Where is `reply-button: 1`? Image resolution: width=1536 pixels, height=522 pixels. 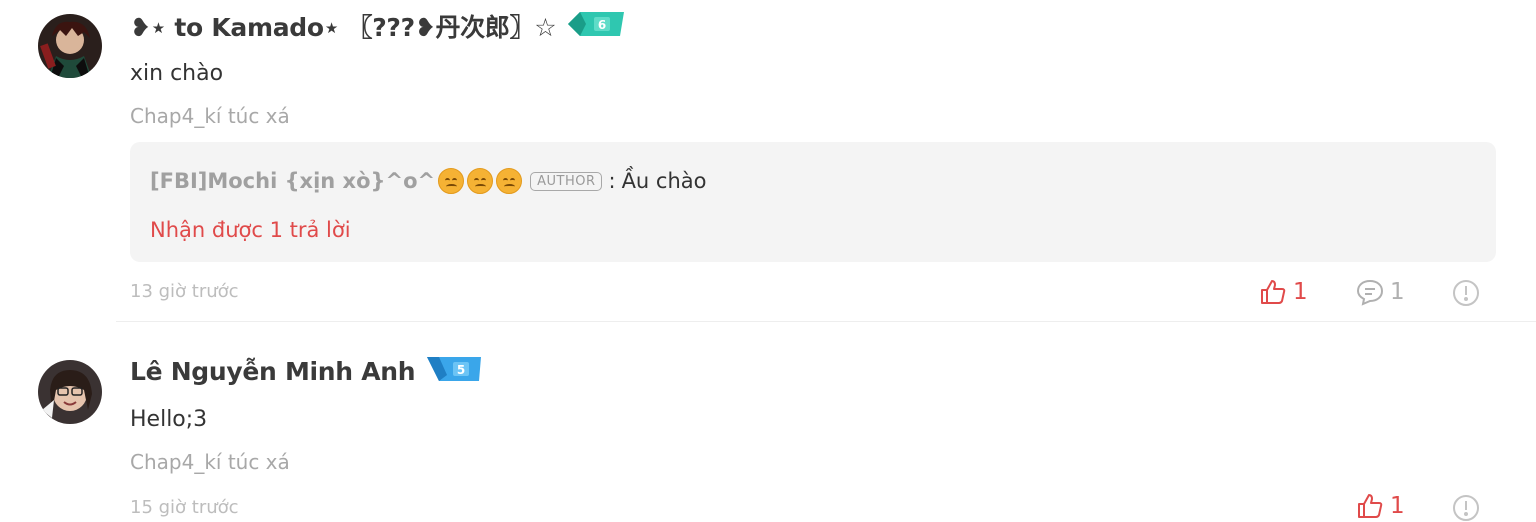 reply-button: 1 is located at coordinates (1380, 292).